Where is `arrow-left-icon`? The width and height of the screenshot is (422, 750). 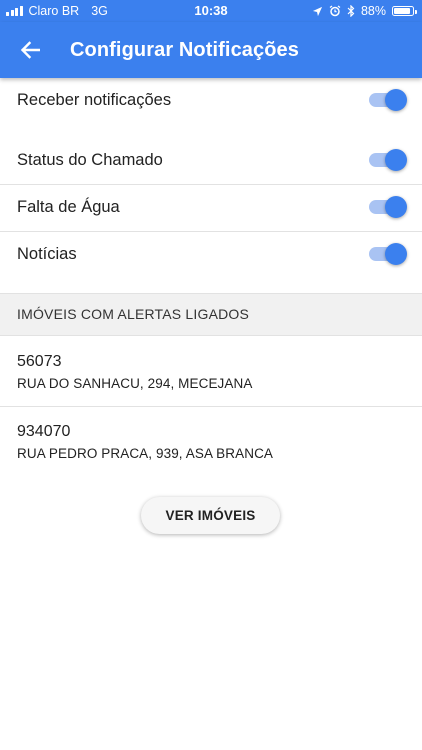 arrow-left-icon is located at coordinates (30, 50).